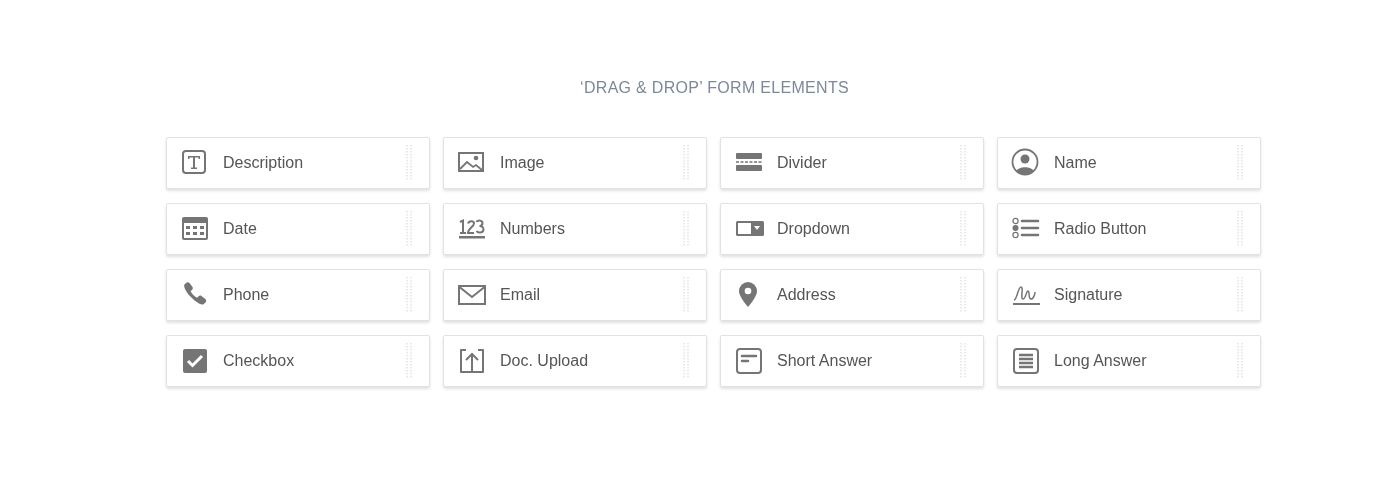 The width and height of the screenshot is (1400, 490). What do you see at coordinates (1101, 361) in the screenshot?
I see `element-label: Long Answer` at bounding box center [1101, 361].